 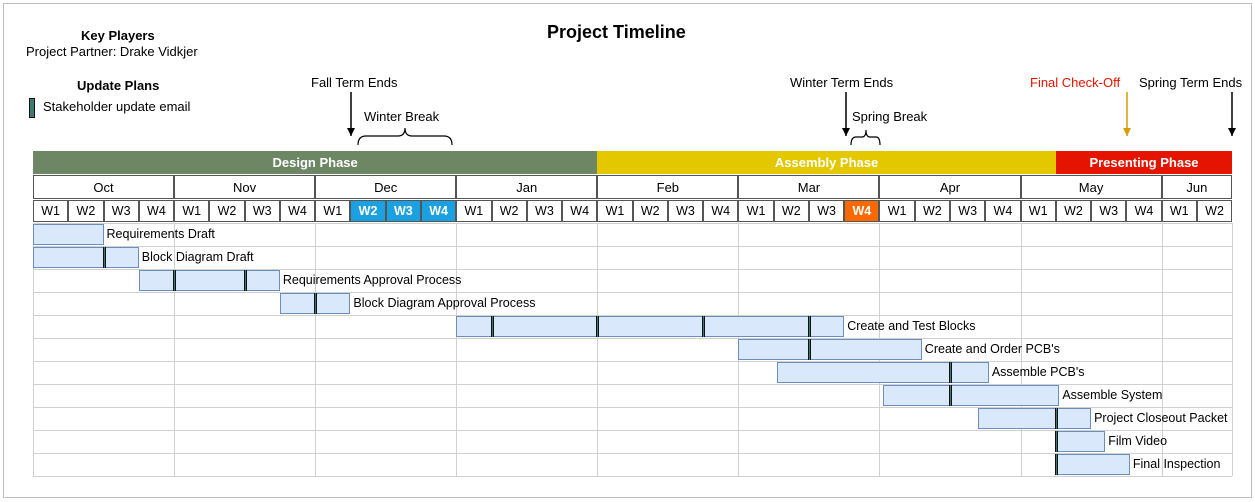 What do you see at coordinates (1138, 441) in the screenshot?
I see `task-label: Film Video` at bounding box center [1138, 441].